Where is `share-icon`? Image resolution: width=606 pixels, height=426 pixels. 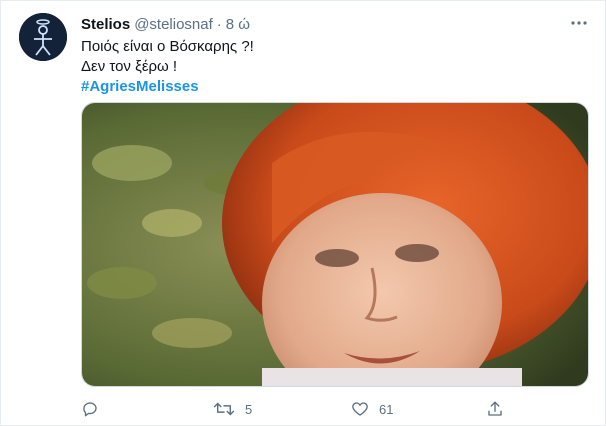 share-icon is located at coordinates (495, 408).